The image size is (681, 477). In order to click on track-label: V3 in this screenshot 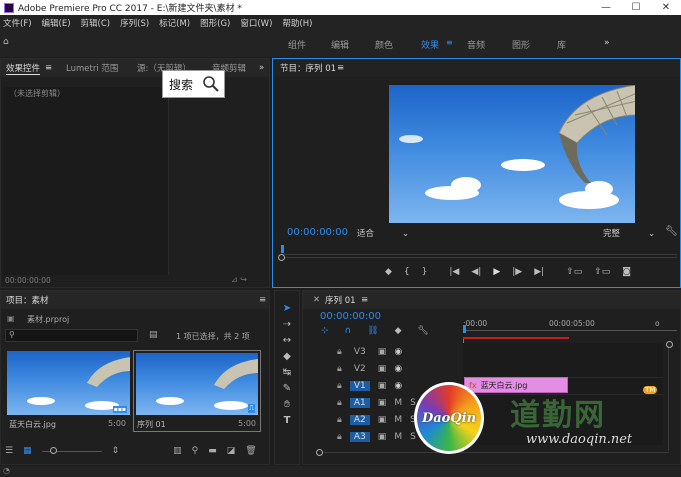, I will do `click(360, 352)`.